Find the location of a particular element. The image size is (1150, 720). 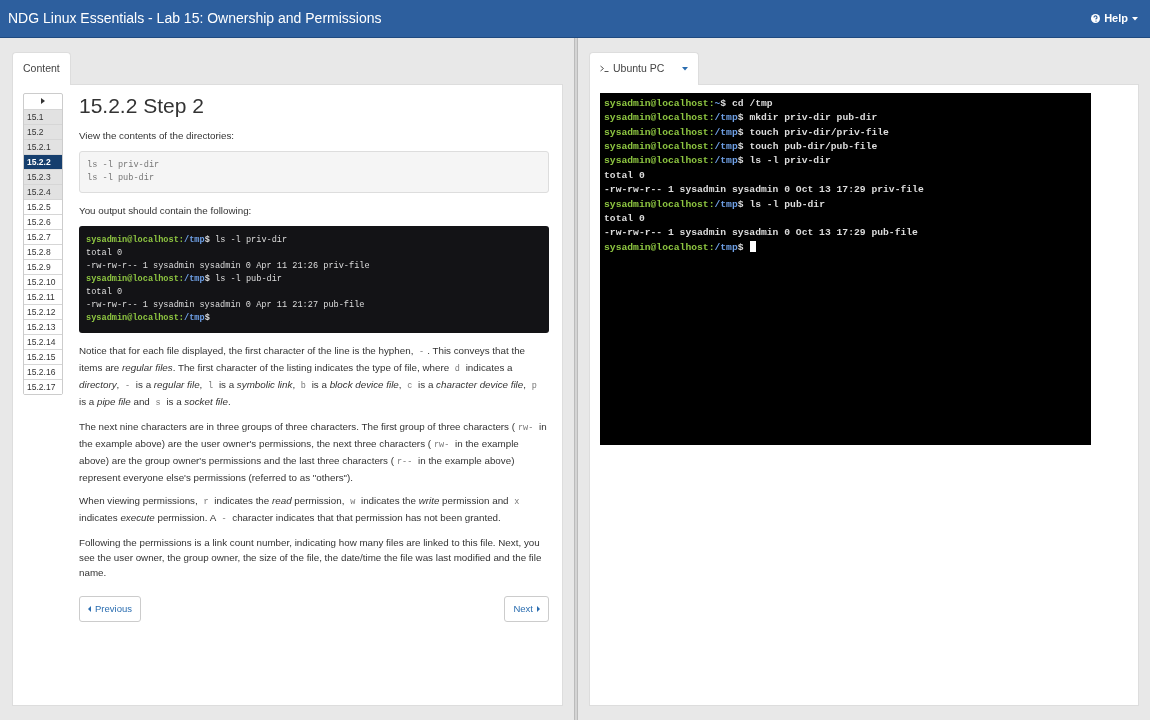

help-icon is located at coordinates (1096, 18).